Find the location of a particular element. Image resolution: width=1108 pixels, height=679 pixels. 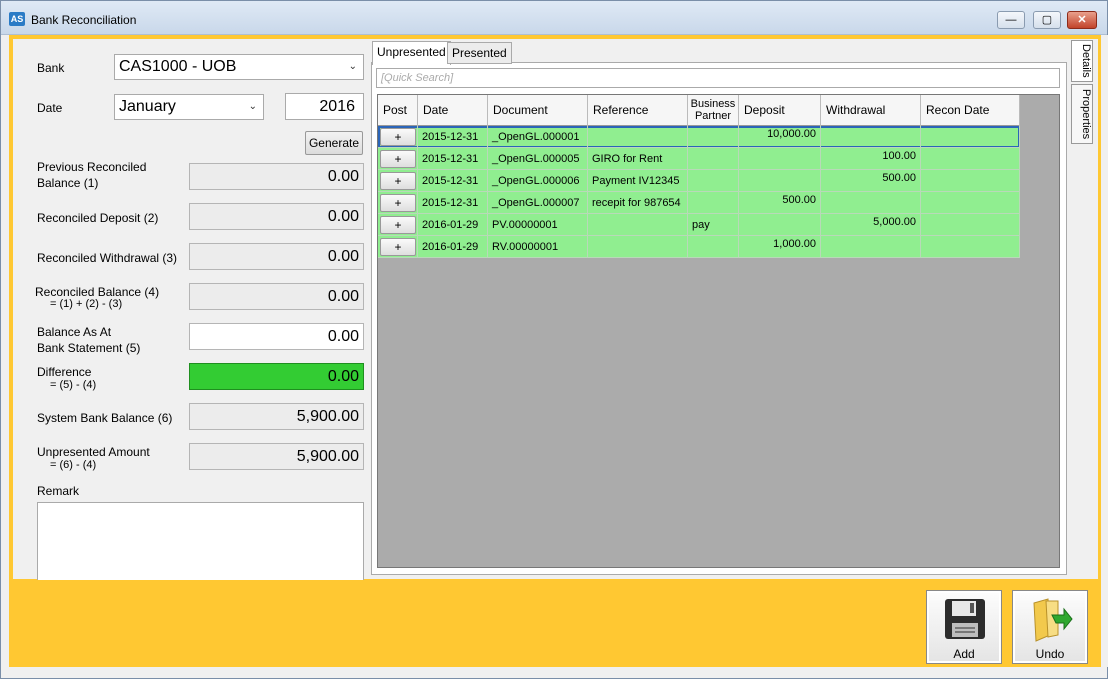

side-tab-properties: Properties is located at coordinates (1082, 114).